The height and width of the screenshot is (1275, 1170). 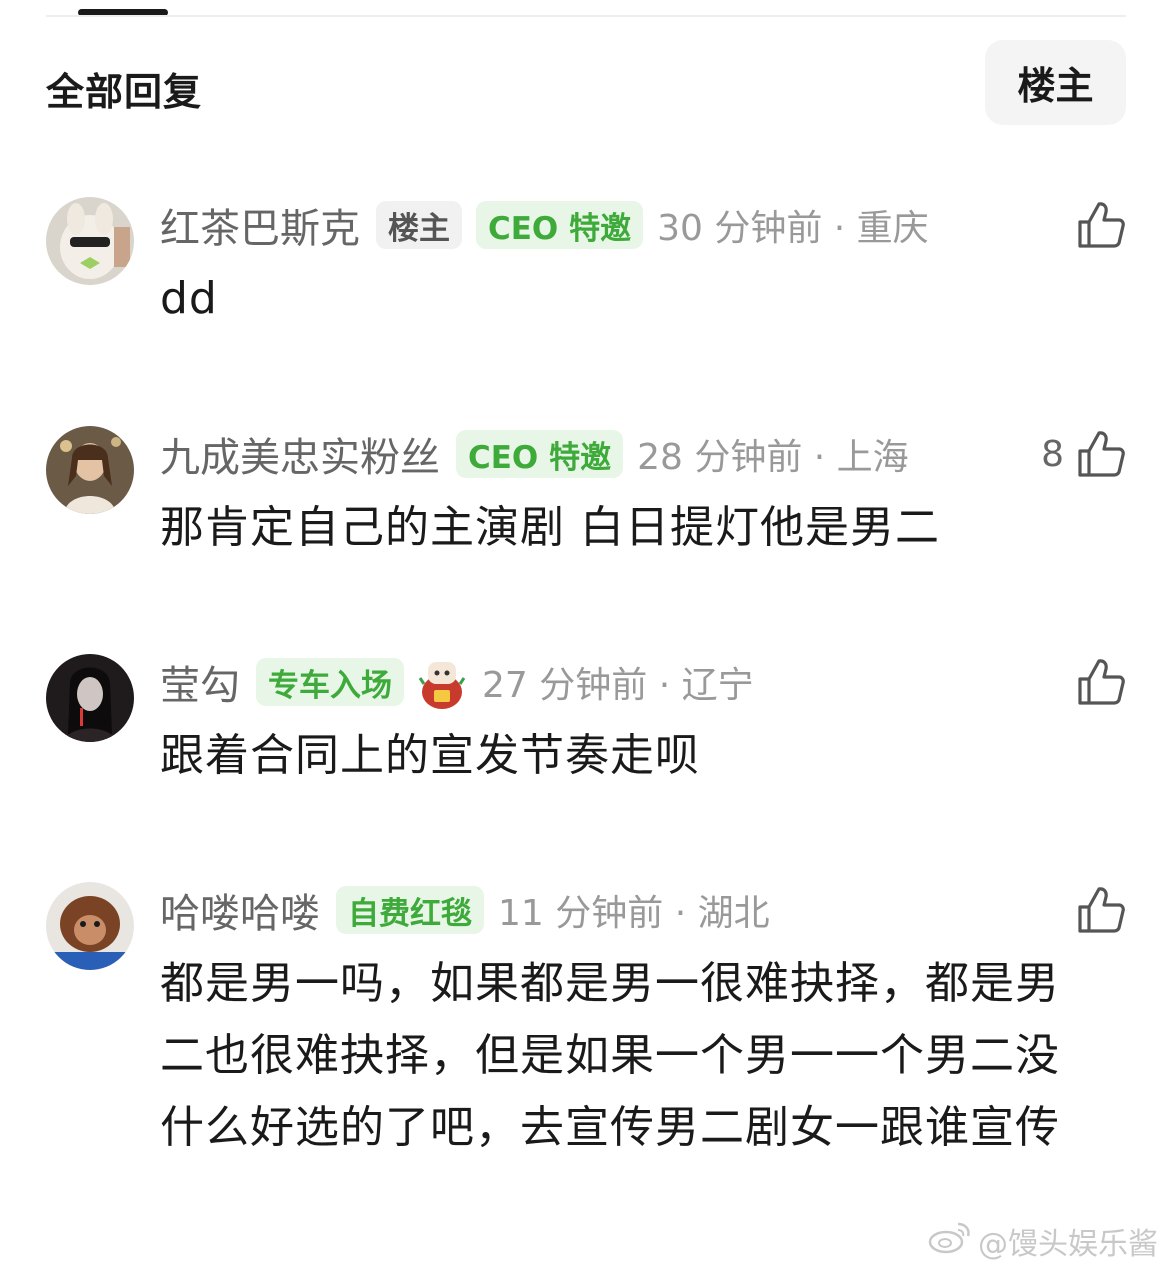 What do you see at coordinates (586, 16) in the screenshot?
I see `top-divider` at bounding box center [586, 16].